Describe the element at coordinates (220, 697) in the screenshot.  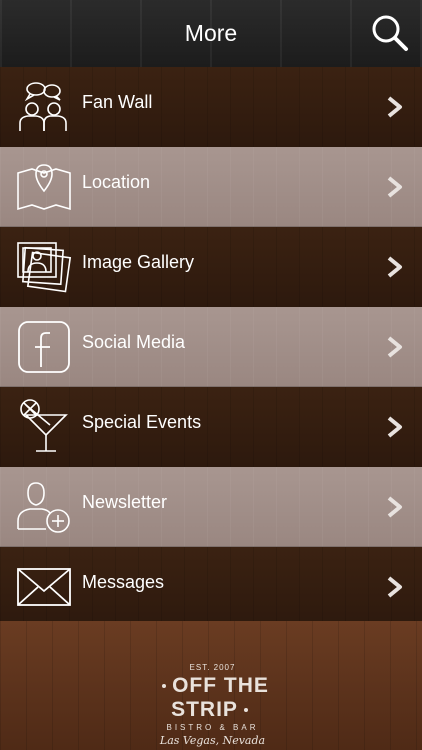
I see `logo-name-text: OFF THE STRIP` at that location.